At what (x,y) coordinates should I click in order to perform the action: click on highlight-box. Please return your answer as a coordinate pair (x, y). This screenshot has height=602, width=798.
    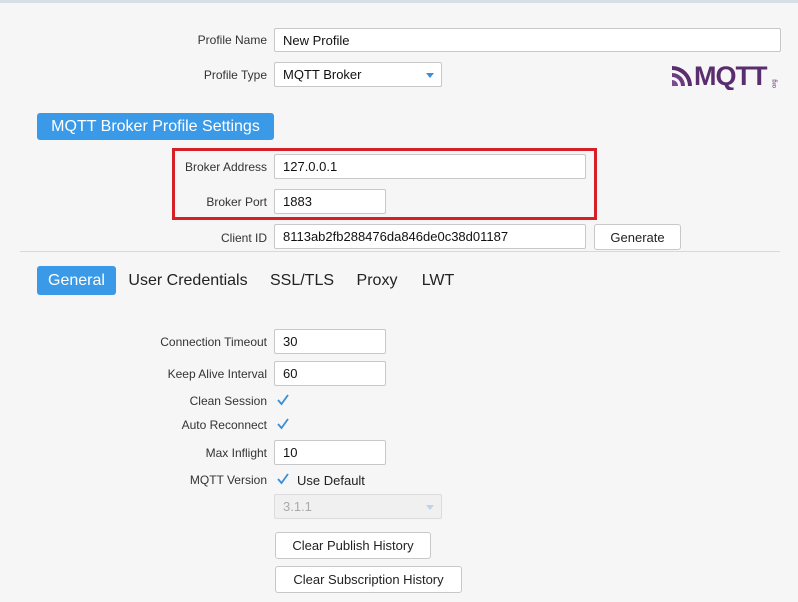
    Looking at the image, I should click on (384, 184).